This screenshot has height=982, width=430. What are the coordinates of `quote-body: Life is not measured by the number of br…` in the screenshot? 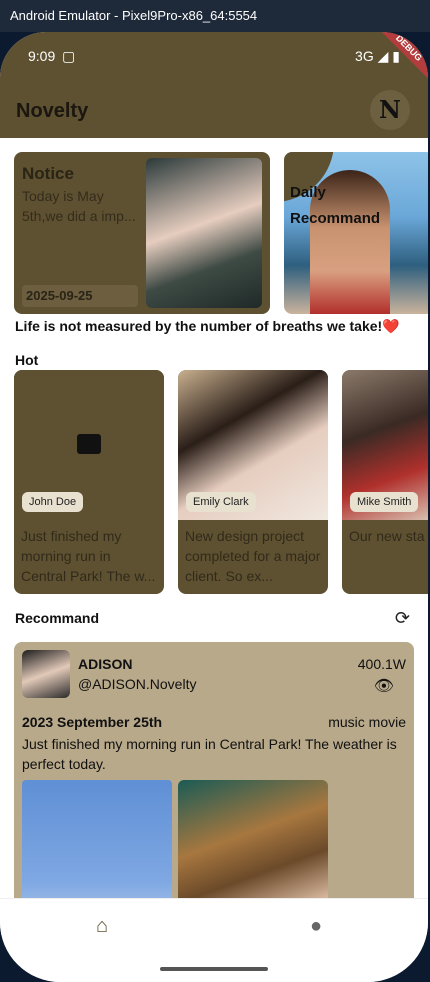 It's located at (199, 326).